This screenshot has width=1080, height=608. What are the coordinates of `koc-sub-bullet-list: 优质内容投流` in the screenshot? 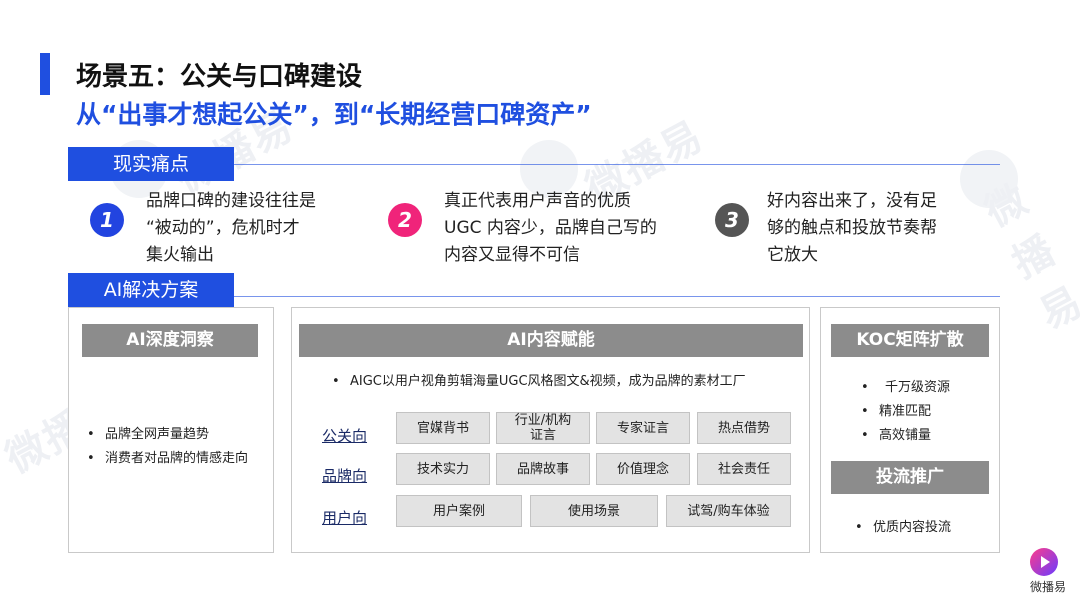 It's located at (901, 528).